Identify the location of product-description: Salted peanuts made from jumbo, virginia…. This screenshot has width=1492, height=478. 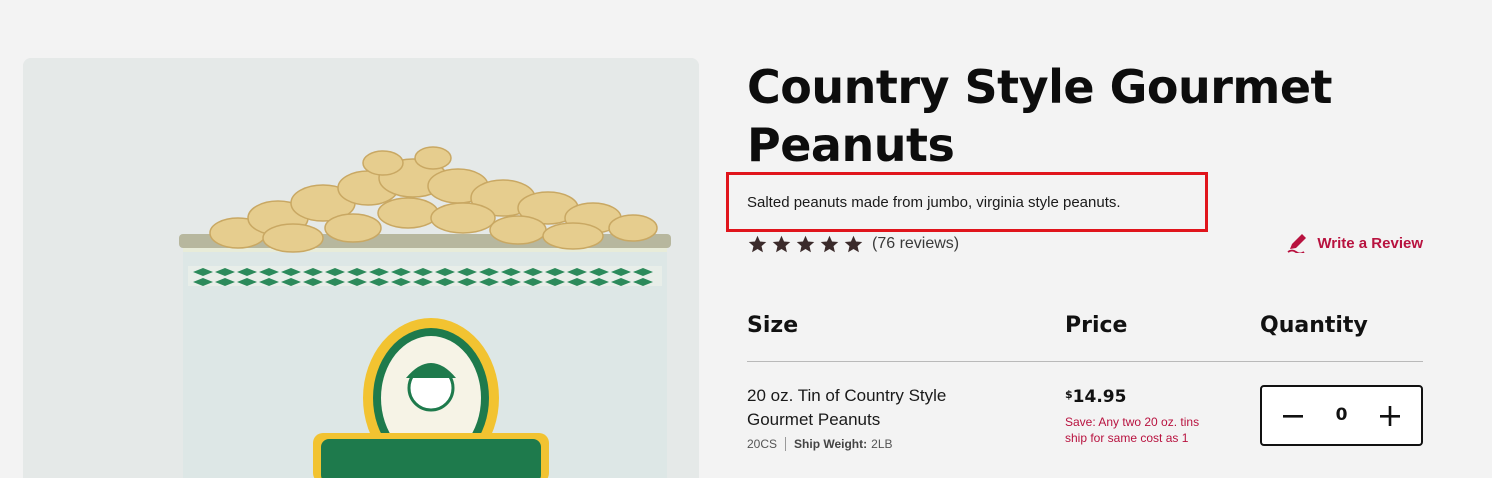
(934, 202).